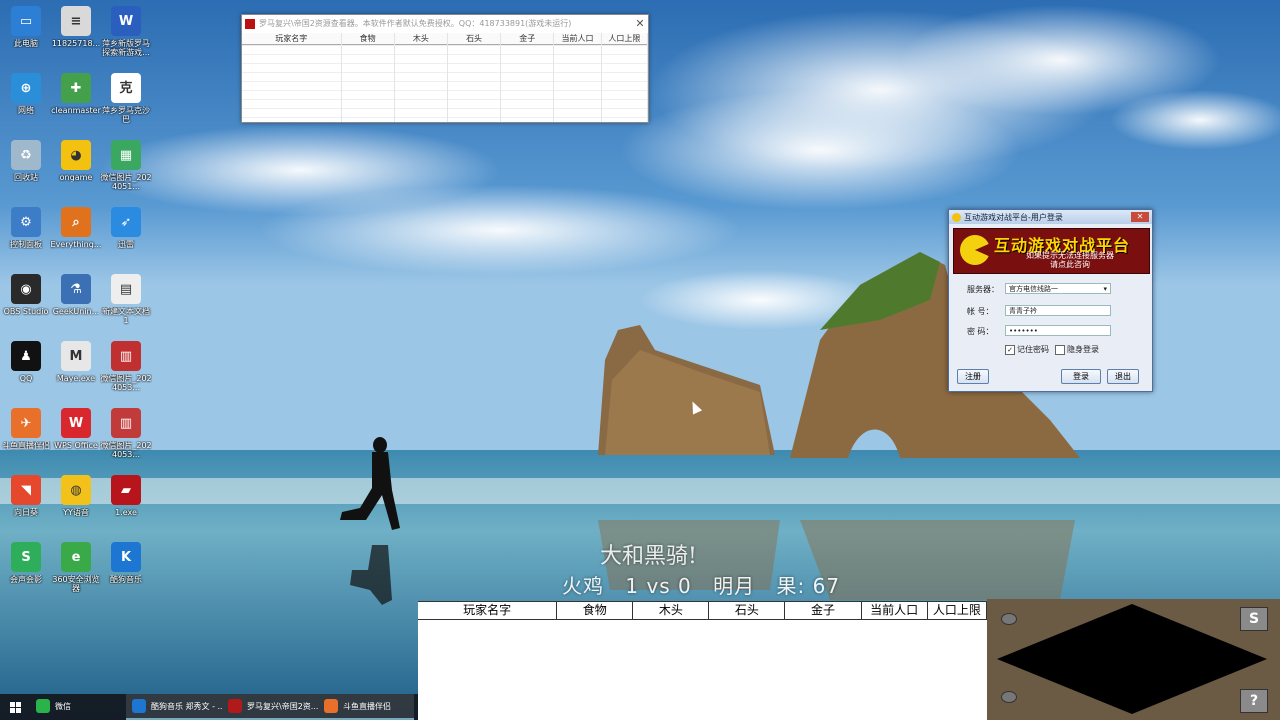 This screenshot has width=1280, height=720. I want to click on desktop-icon: ➶ 迅雷, so click(126, 228).